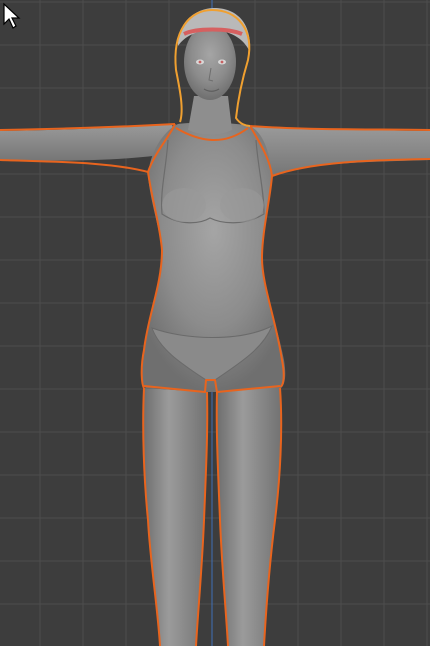  What do you see at coordinates (210, 115) in the screenshot?
I see `neck` at bounding box center [210, 115].